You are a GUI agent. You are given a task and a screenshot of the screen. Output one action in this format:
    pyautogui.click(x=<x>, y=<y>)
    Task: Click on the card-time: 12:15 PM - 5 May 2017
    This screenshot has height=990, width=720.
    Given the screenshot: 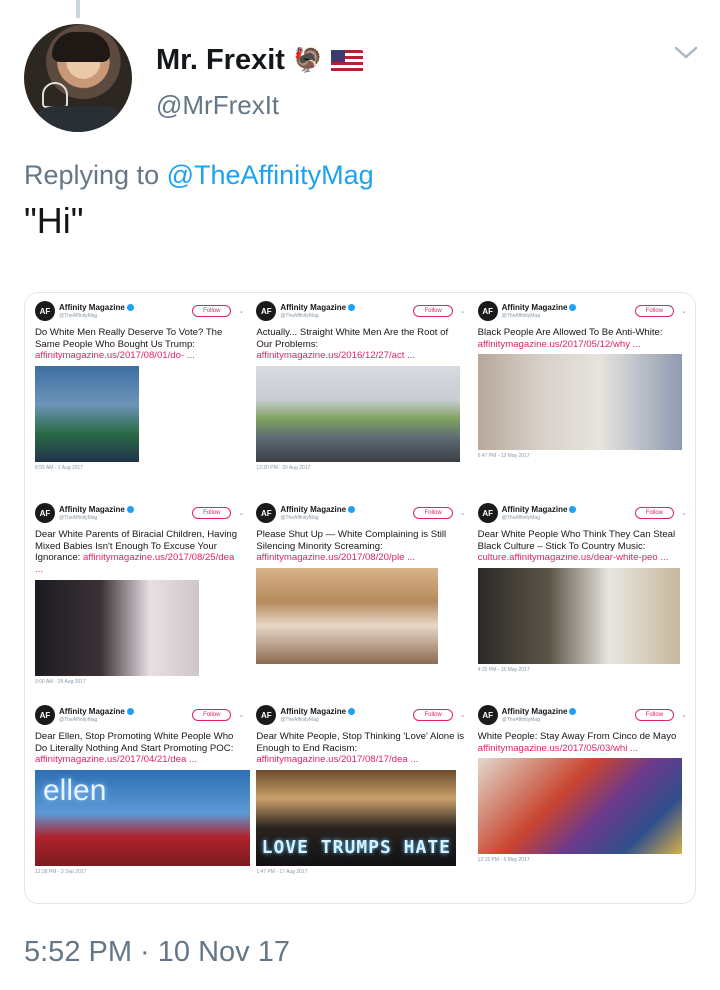 What is the action you would take?
    pyautogui.click(x=503, y=860)
    